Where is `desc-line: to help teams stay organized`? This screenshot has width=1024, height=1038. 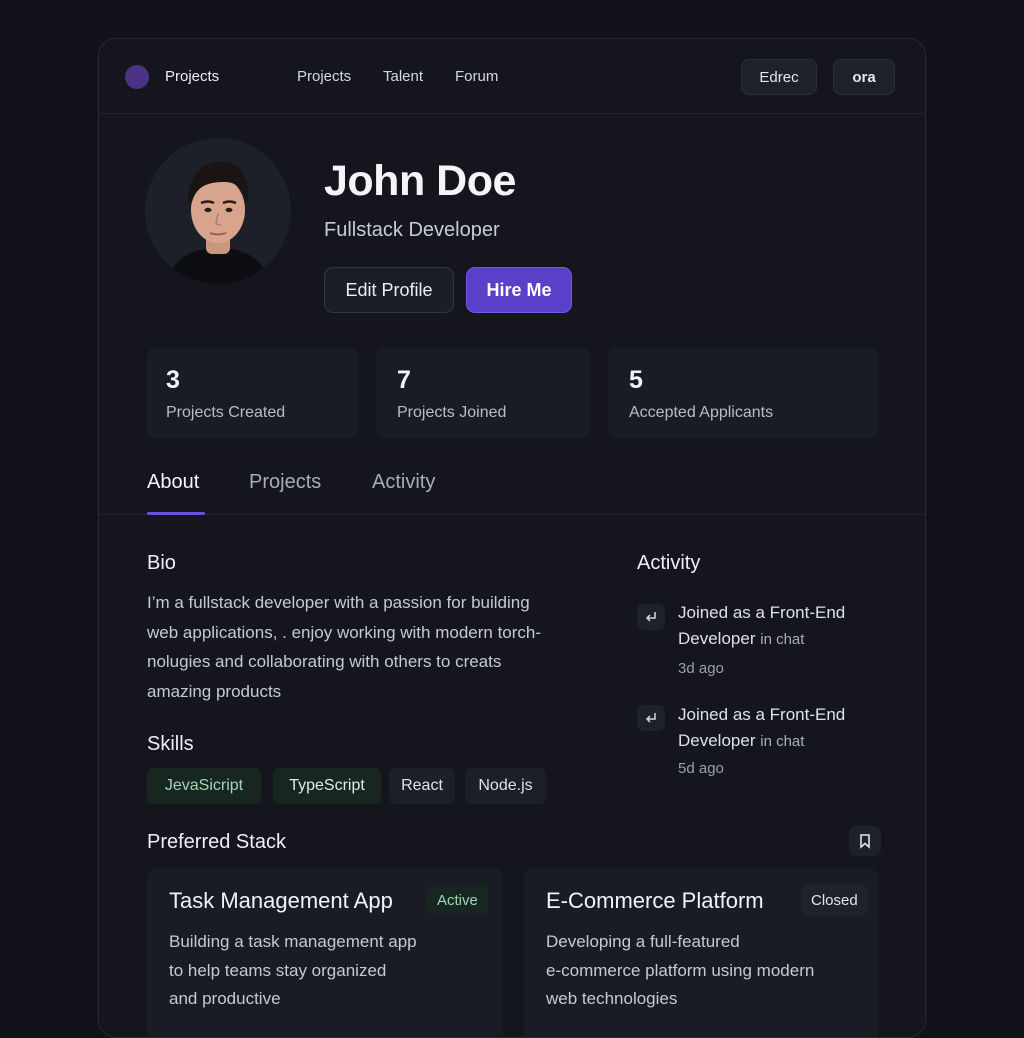
desc-line: to help teams stay organized is located at coordinates (278, 970).